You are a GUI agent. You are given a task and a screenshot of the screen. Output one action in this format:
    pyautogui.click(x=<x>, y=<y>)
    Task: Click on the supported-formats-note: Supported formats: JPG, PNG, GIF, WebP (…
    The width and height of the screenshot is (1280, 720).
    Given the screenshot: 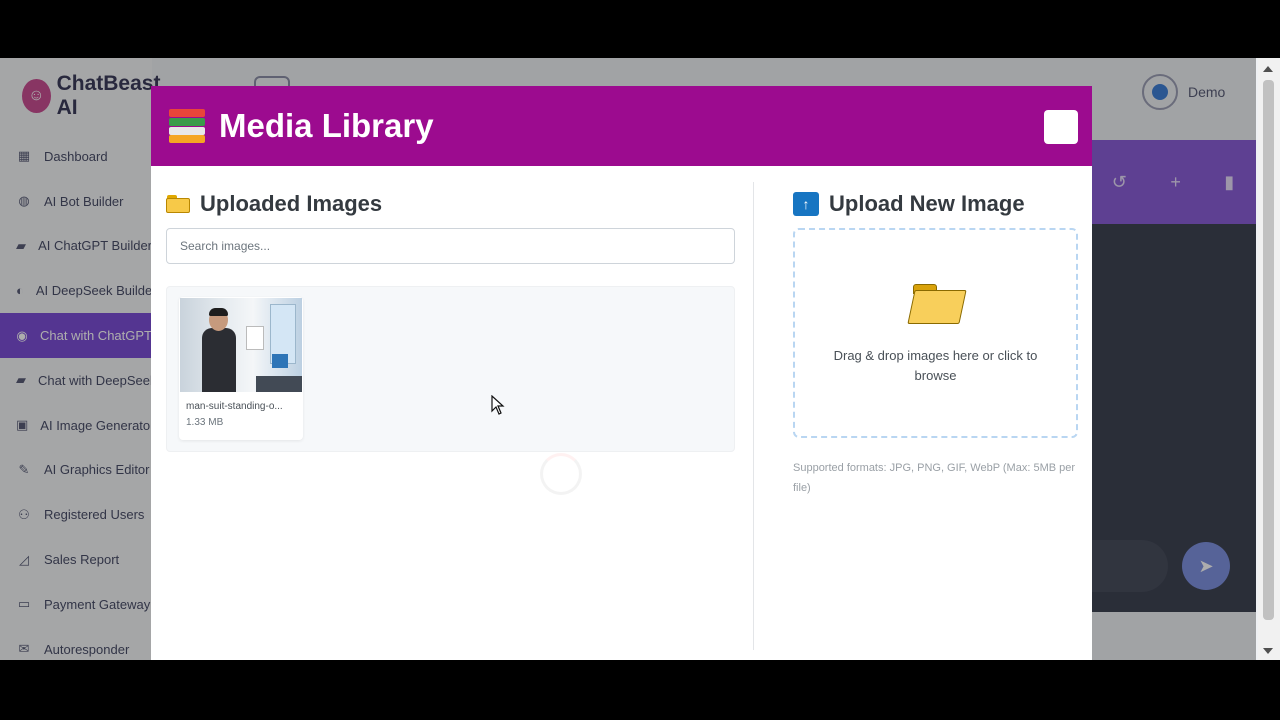 What is the action you would take?
    pyautogui.click(x=934, y=478)
    